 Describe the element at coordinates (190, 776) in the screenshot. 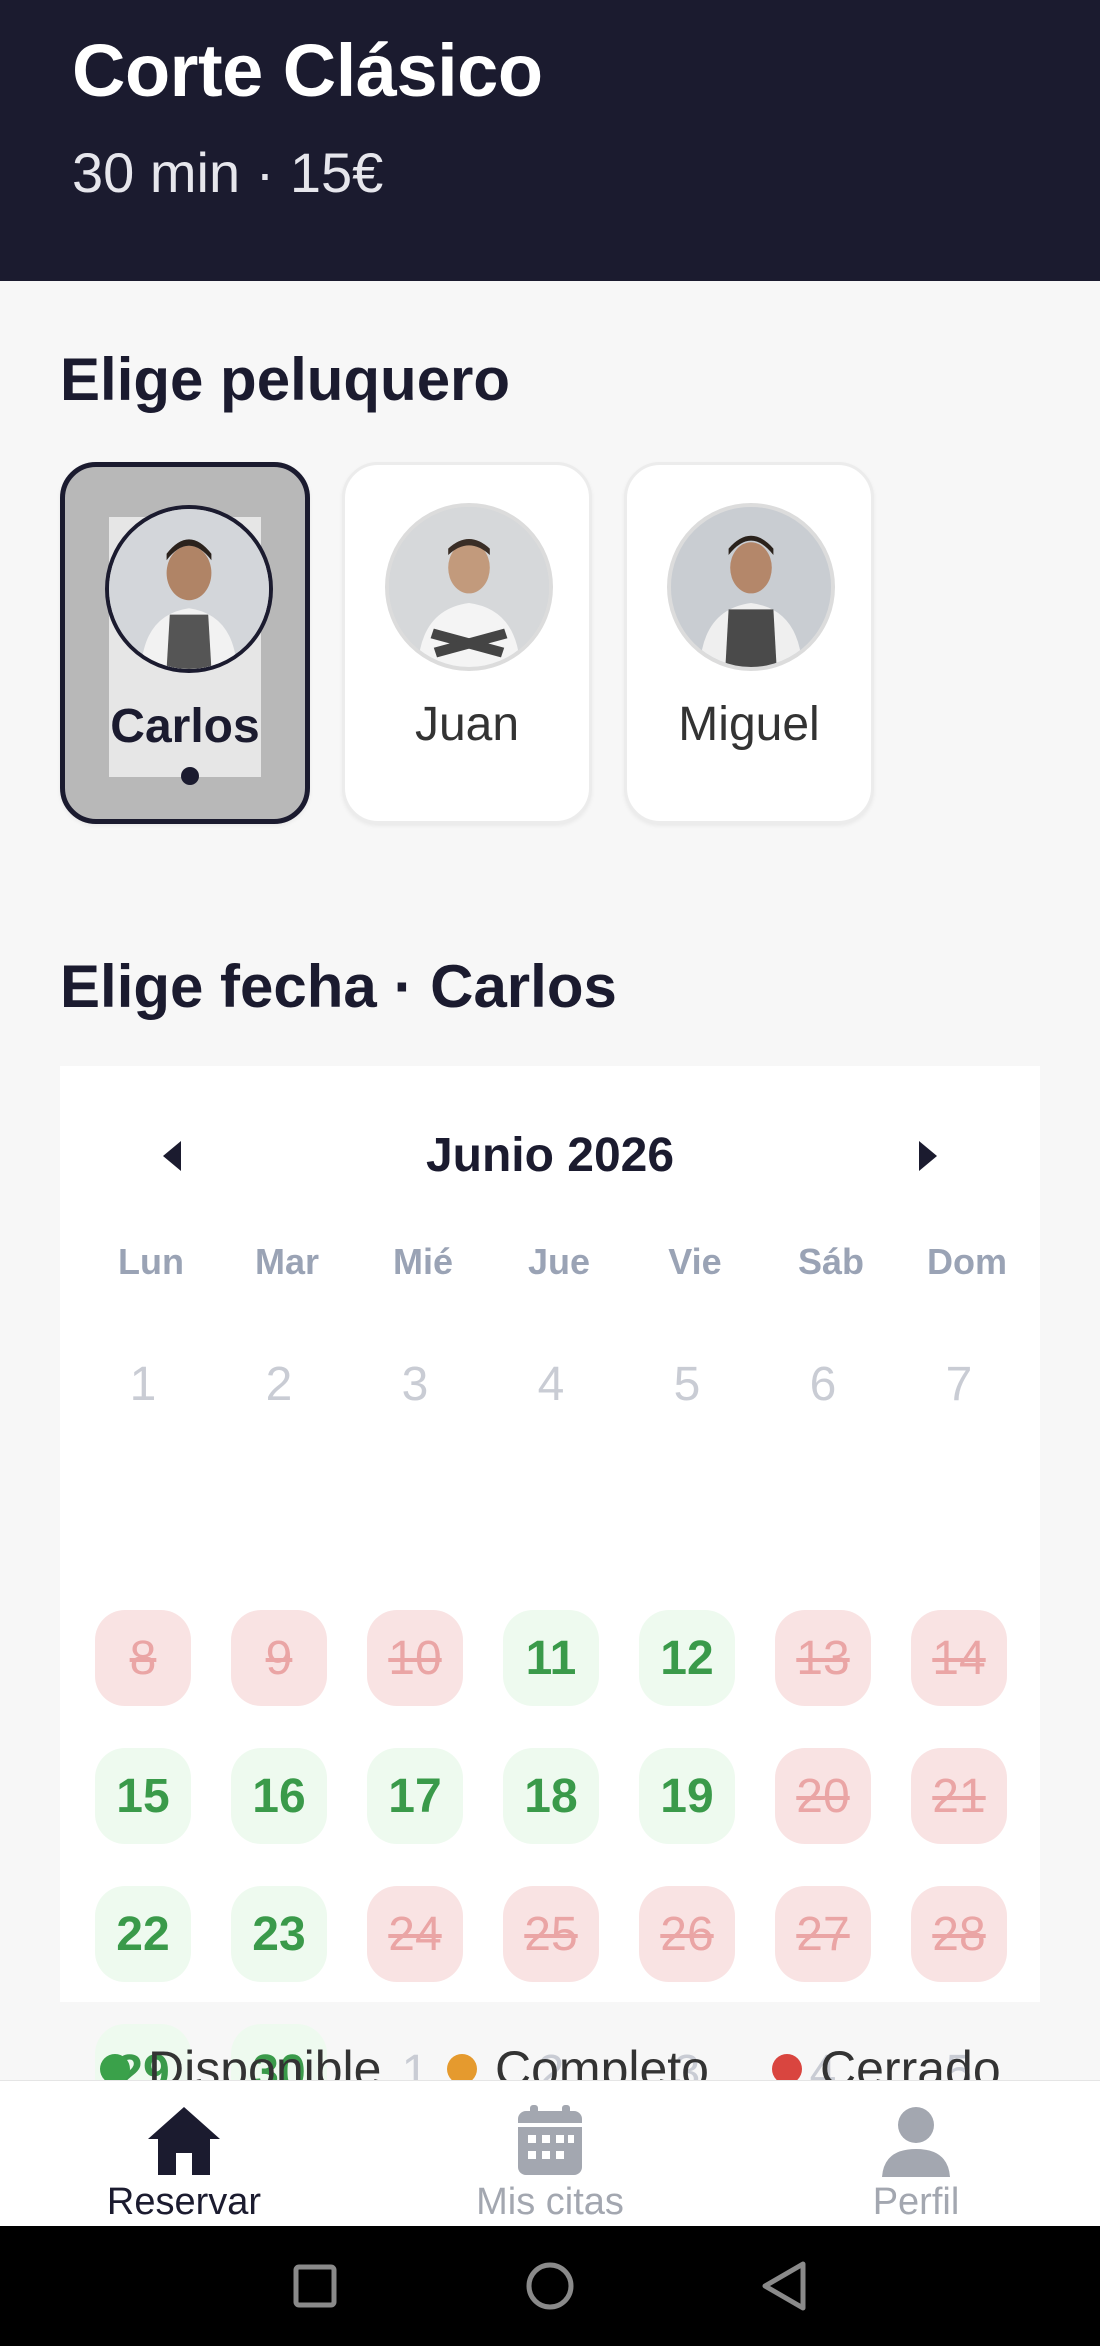

I see `selected-indicator` at that location.